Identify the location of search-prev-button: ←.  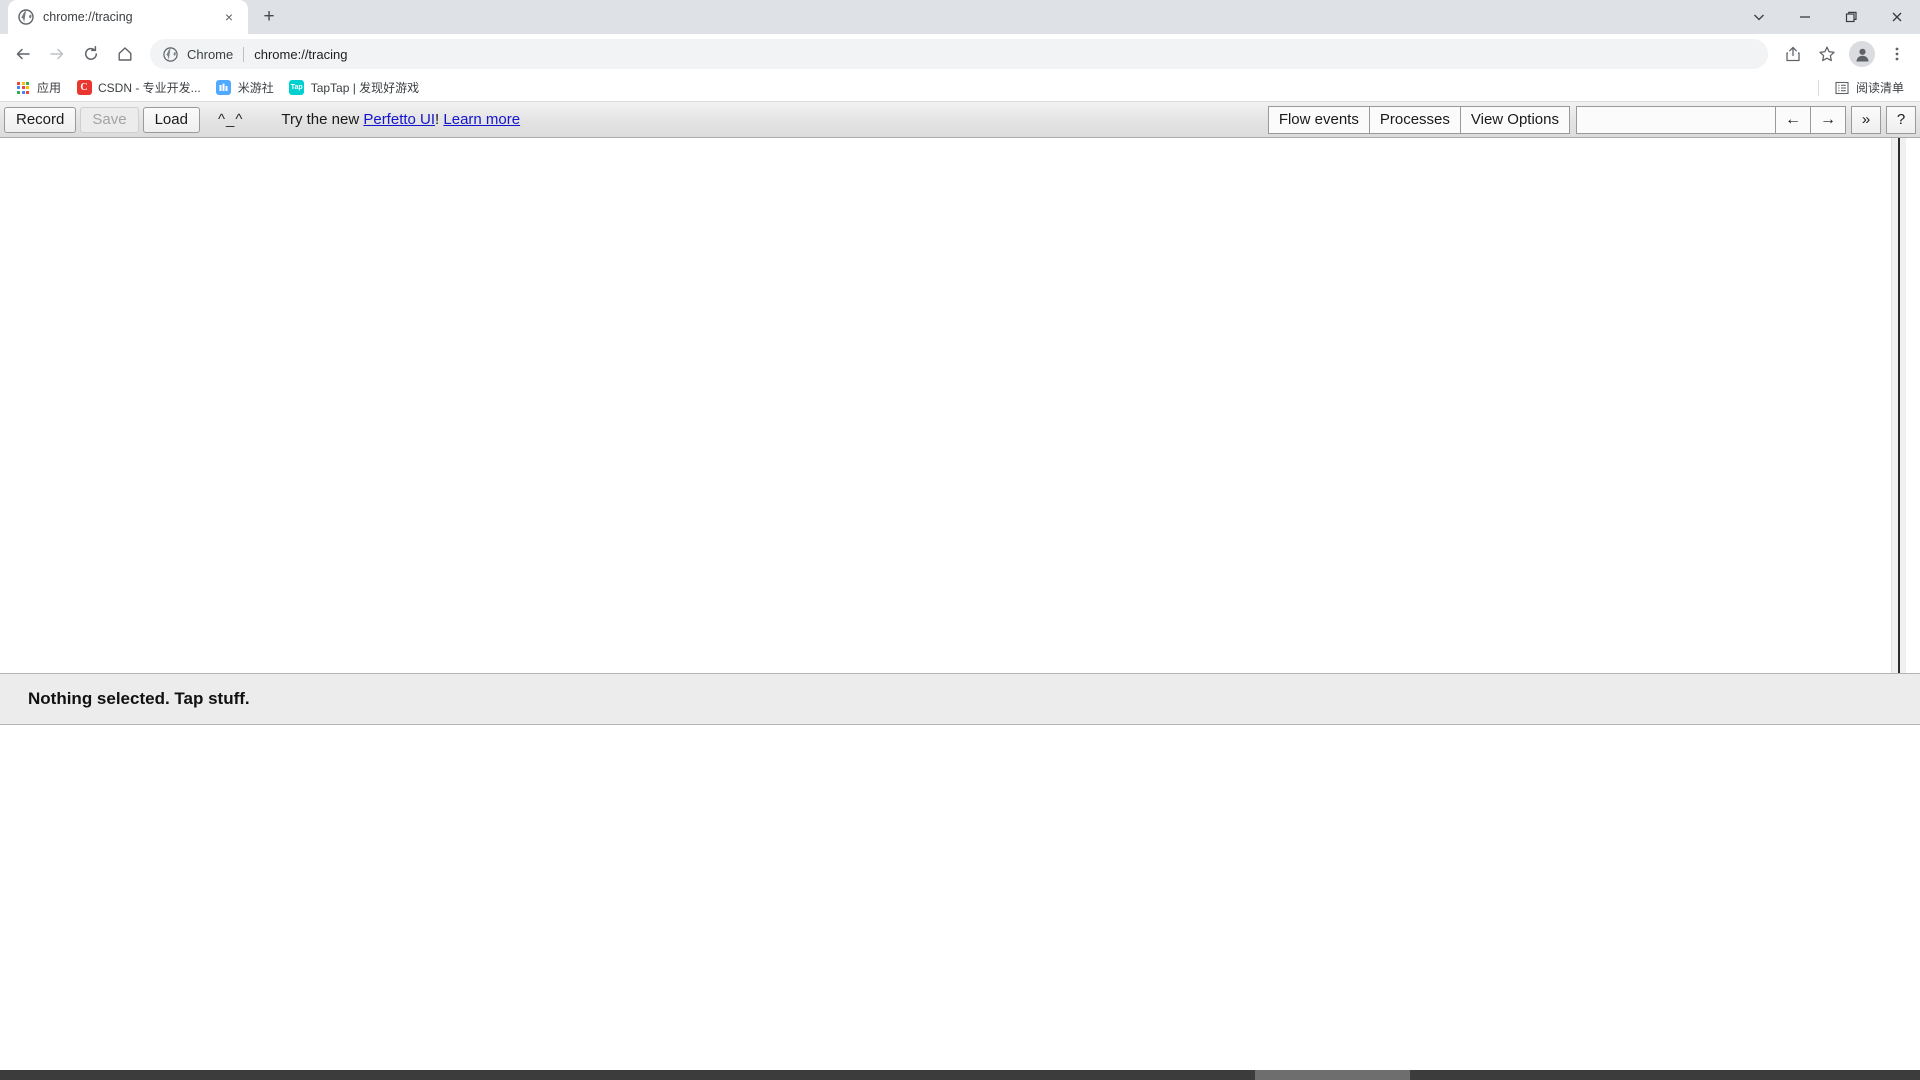
(1793, 119).